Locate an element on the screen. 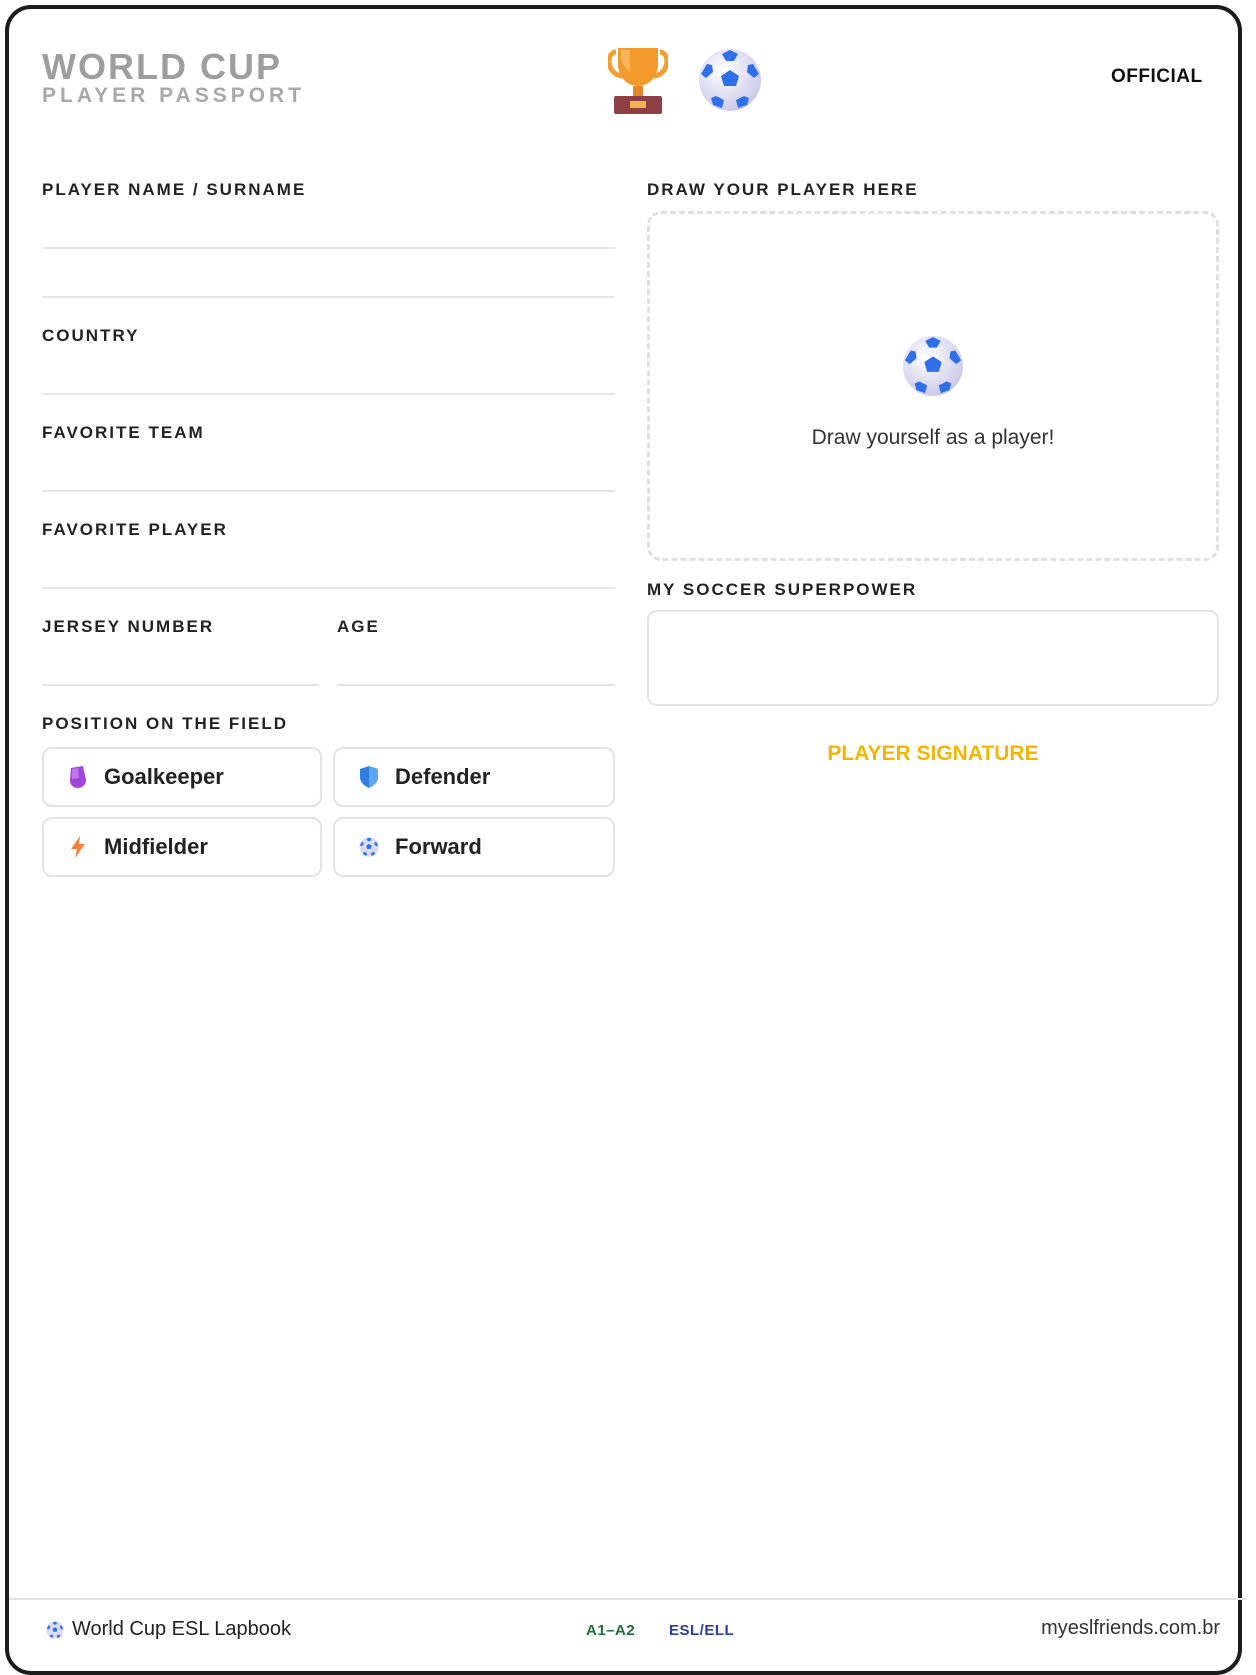 The width and height of the screenshot is (1256, 1675). page-subtitle: PLAYER PASSPORT is located at coordinates (174, 95).